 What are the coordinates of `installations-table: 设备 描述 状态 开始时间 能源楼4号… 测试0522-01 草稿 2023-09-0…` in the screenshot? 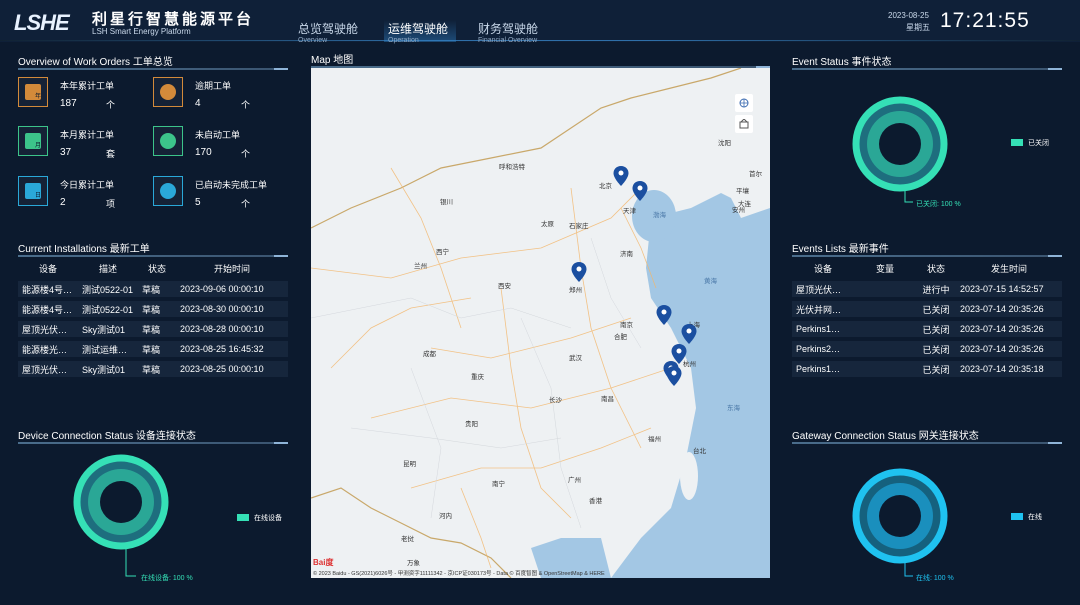 It's located at (153, 318).